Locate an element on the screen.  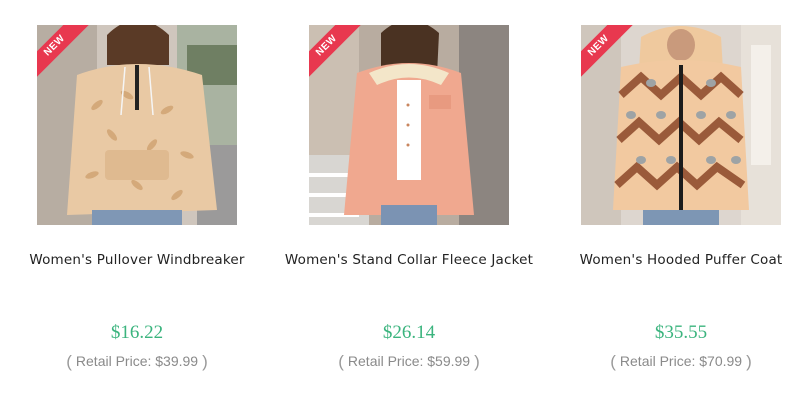
retail-price: (Retail Price: $70.99) is located at coordinates (677, 362).